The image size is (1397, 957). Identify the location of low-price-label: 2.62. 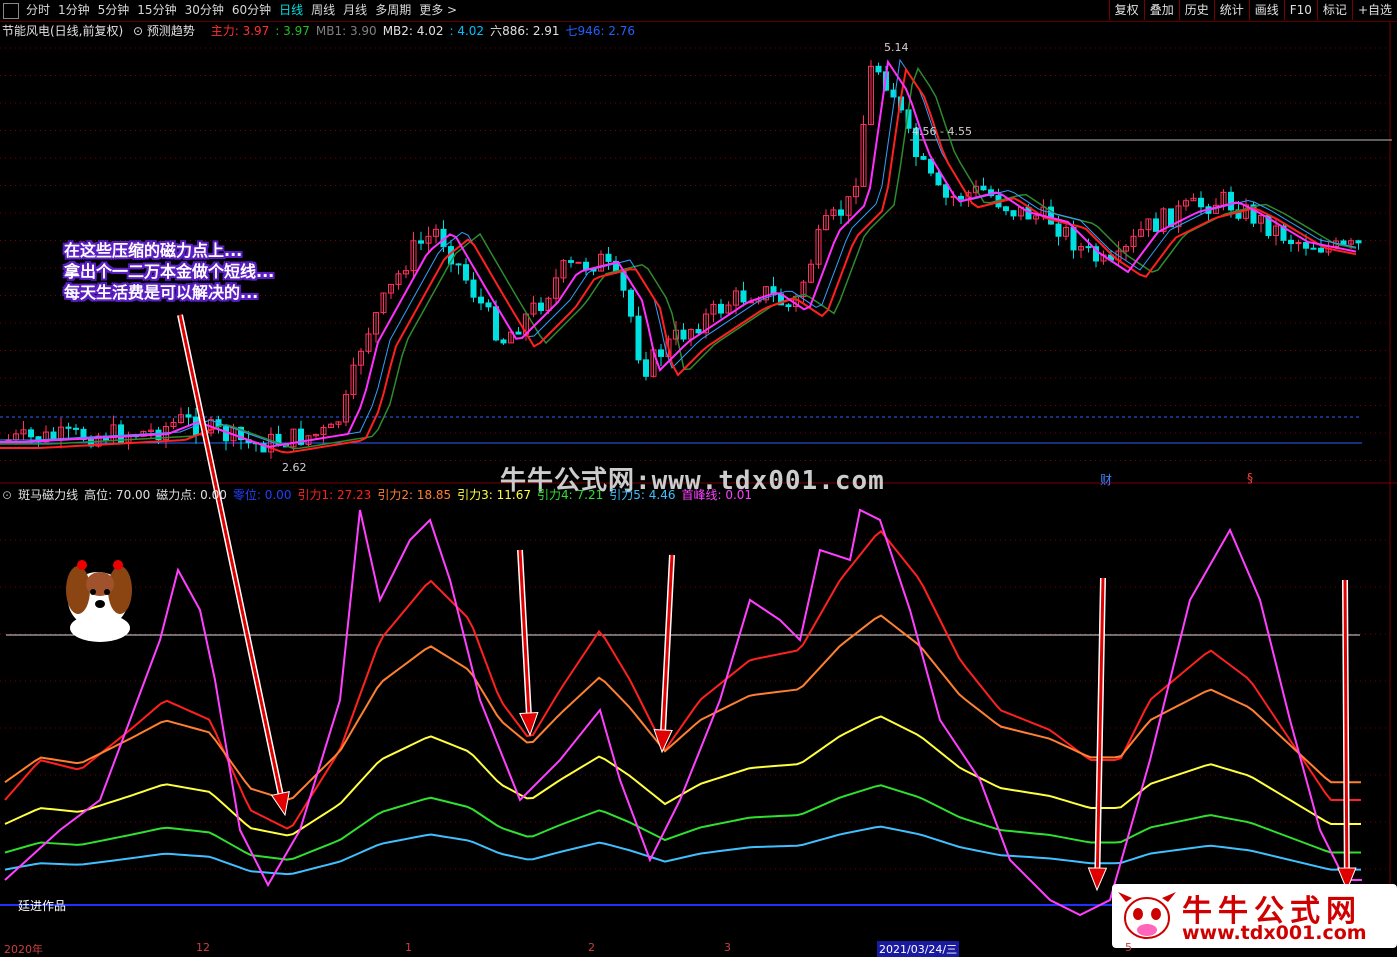
(294, 467).